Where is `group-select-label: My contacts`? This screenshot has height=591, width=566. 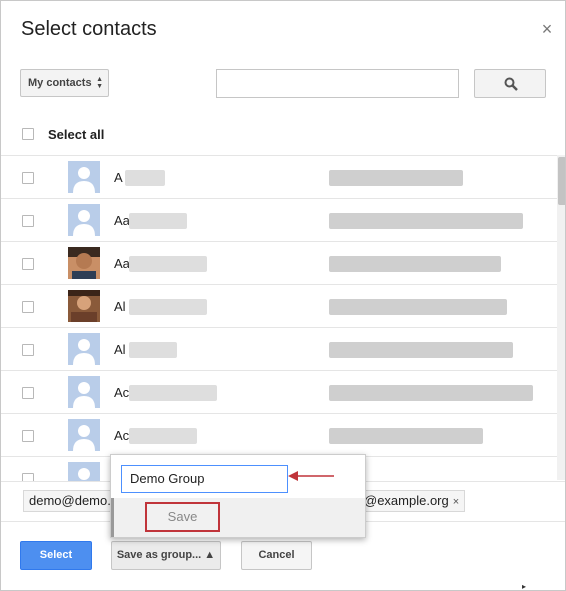 group-select-label: My contacts is located at coordinates (60, 83).